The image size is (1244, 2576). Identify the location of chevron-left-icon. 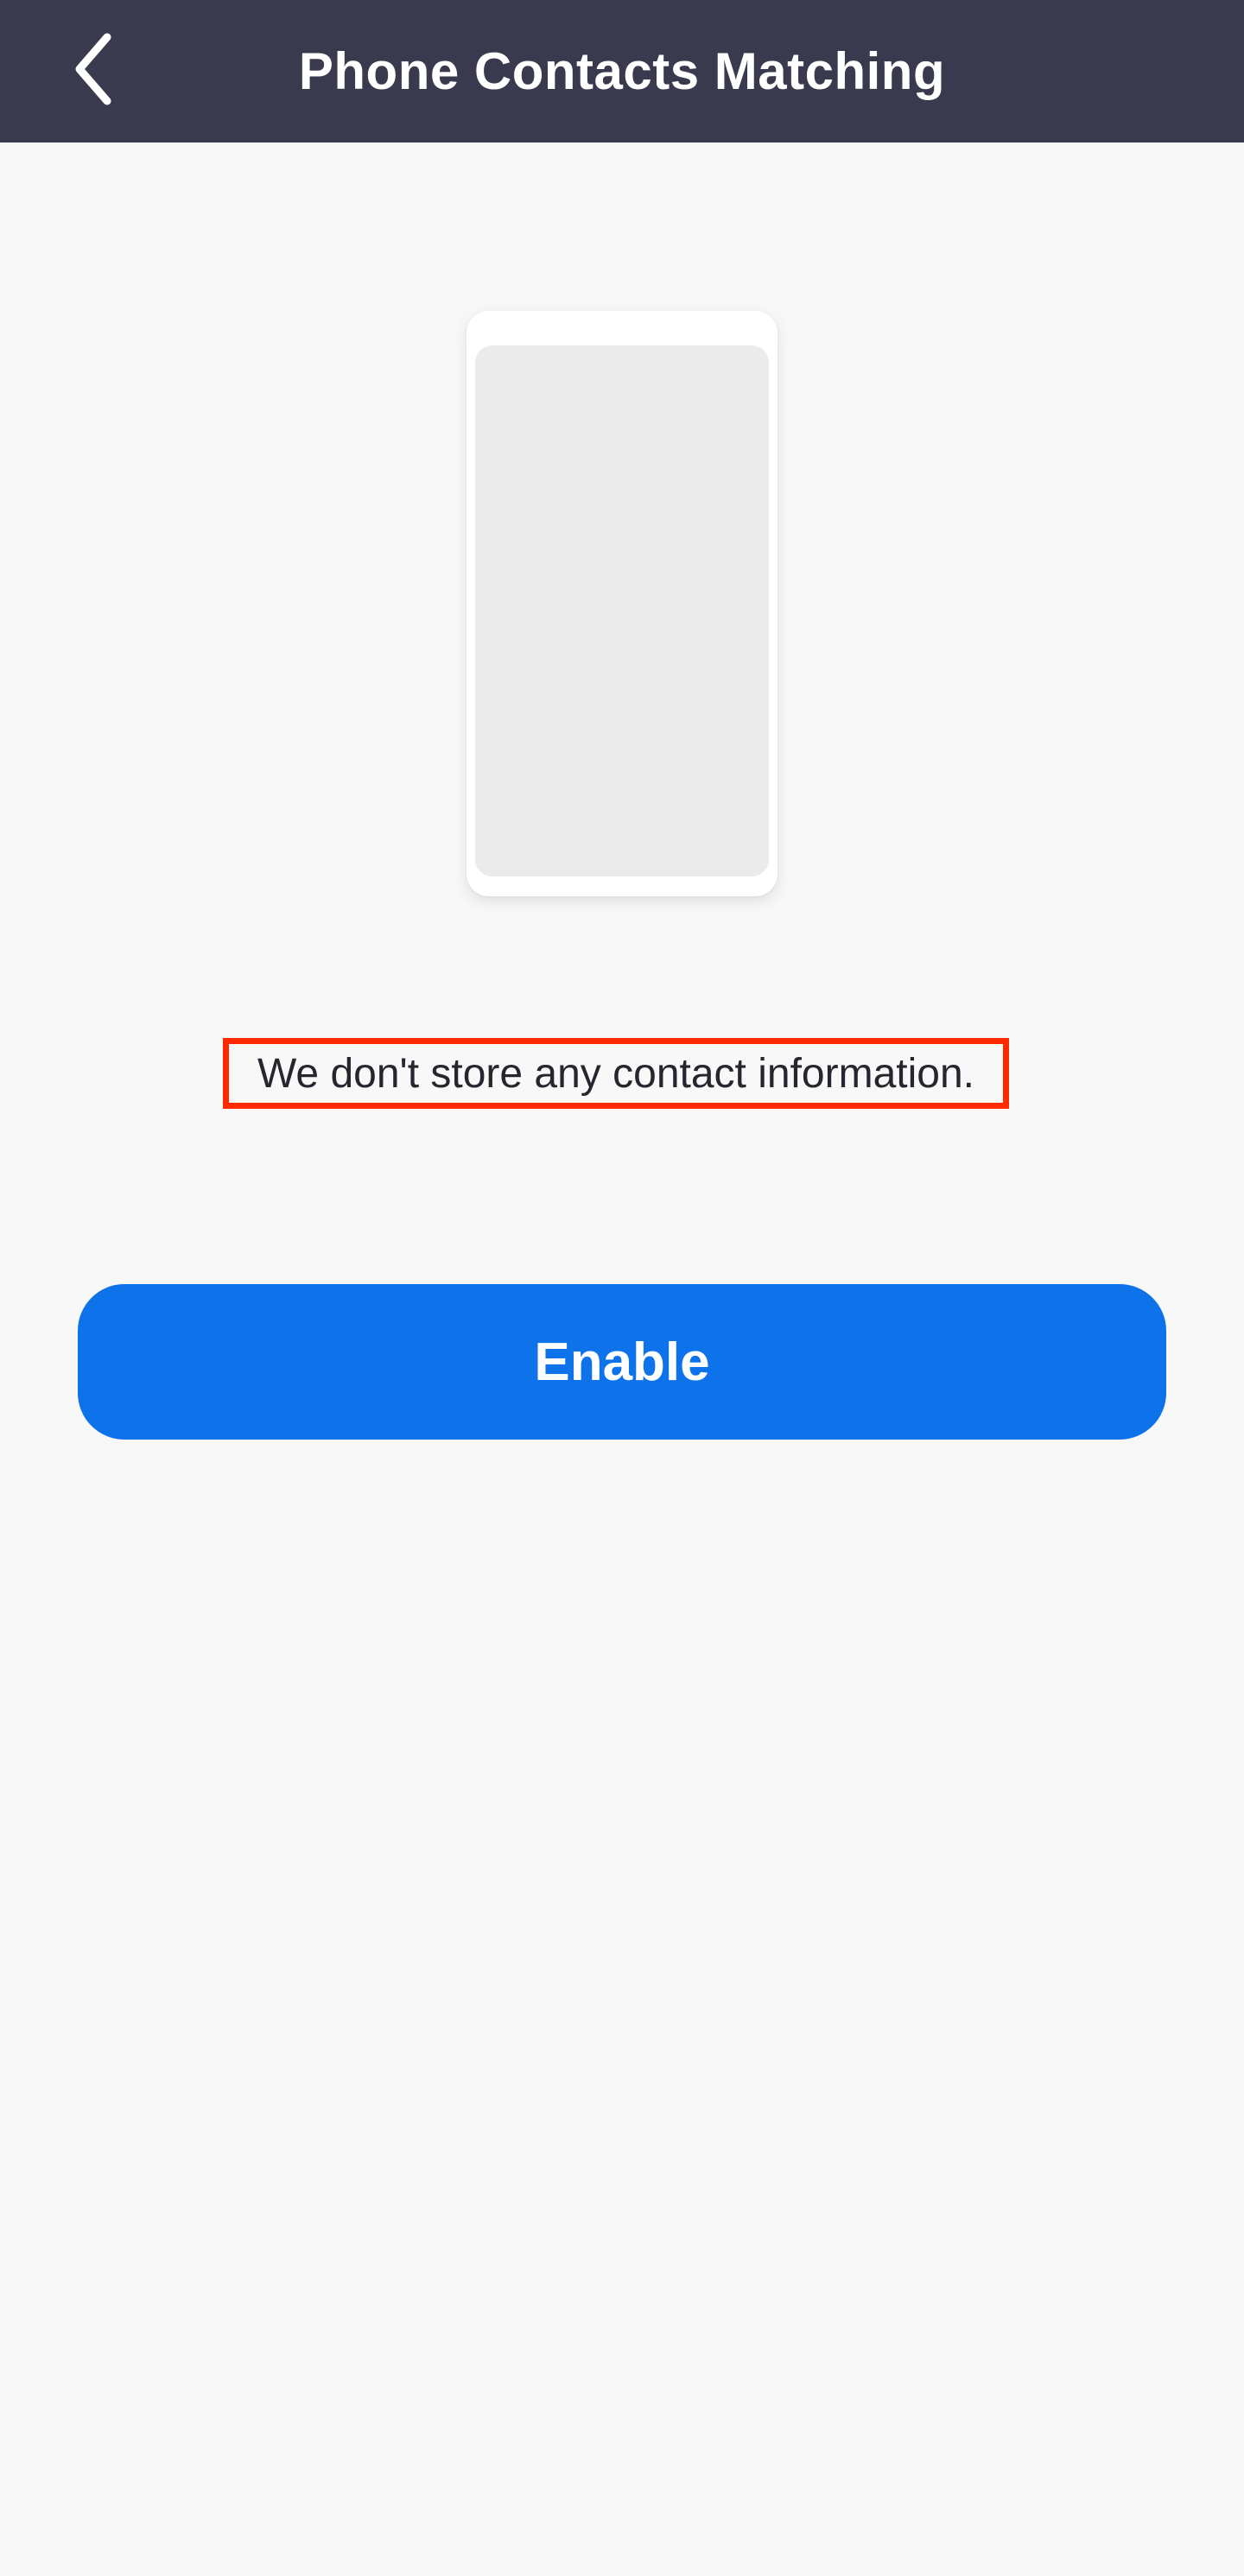
(95, 71).